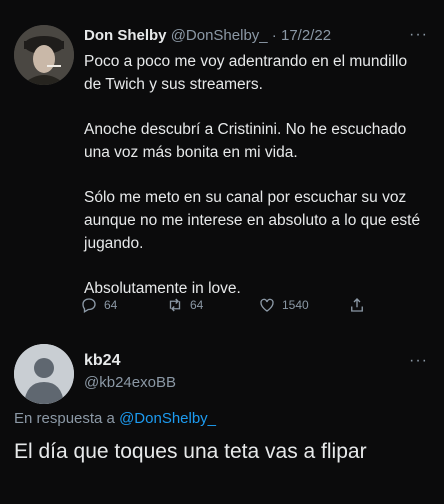 Image resolution: width=444 pixels, height=504 pixels. Describe the element at coordinates (295, 305) in the screenshot. I see `like-count: 1540` at that location.